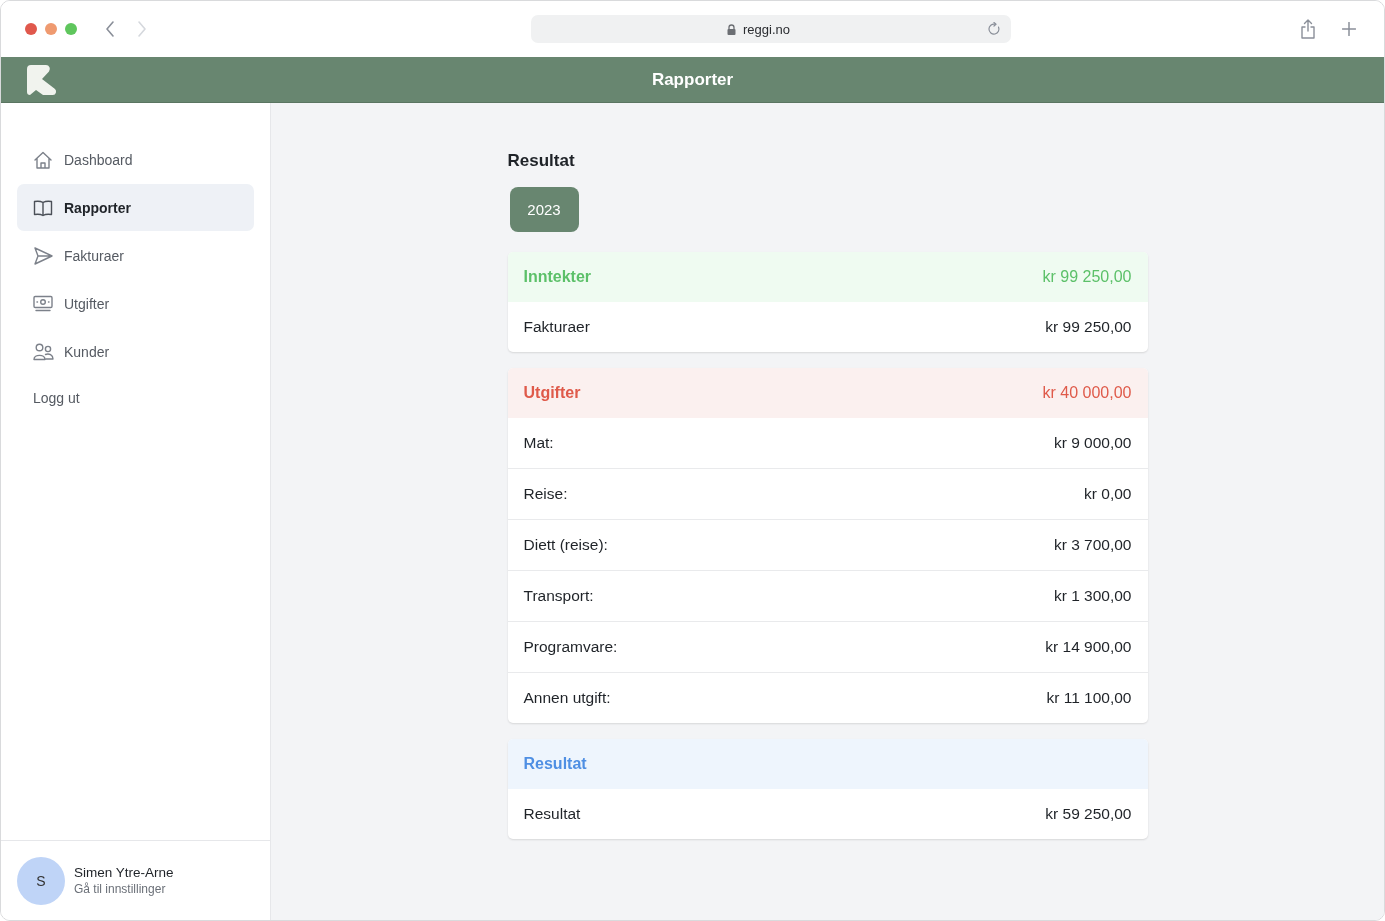 This screenshot has height=921, width=1385. I want to click on row-amount: kr 3 700,00, so click(1092, 545).